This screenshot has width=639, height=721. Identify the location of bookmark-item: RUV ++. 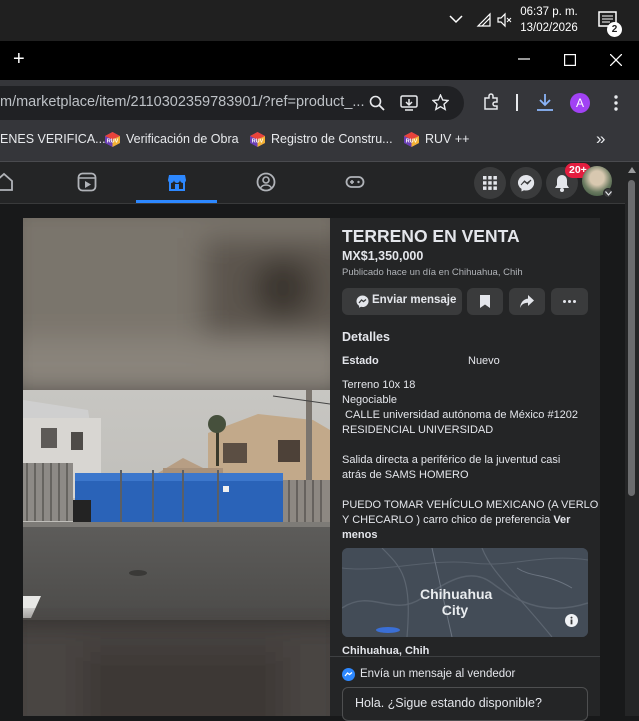
(447, 139).